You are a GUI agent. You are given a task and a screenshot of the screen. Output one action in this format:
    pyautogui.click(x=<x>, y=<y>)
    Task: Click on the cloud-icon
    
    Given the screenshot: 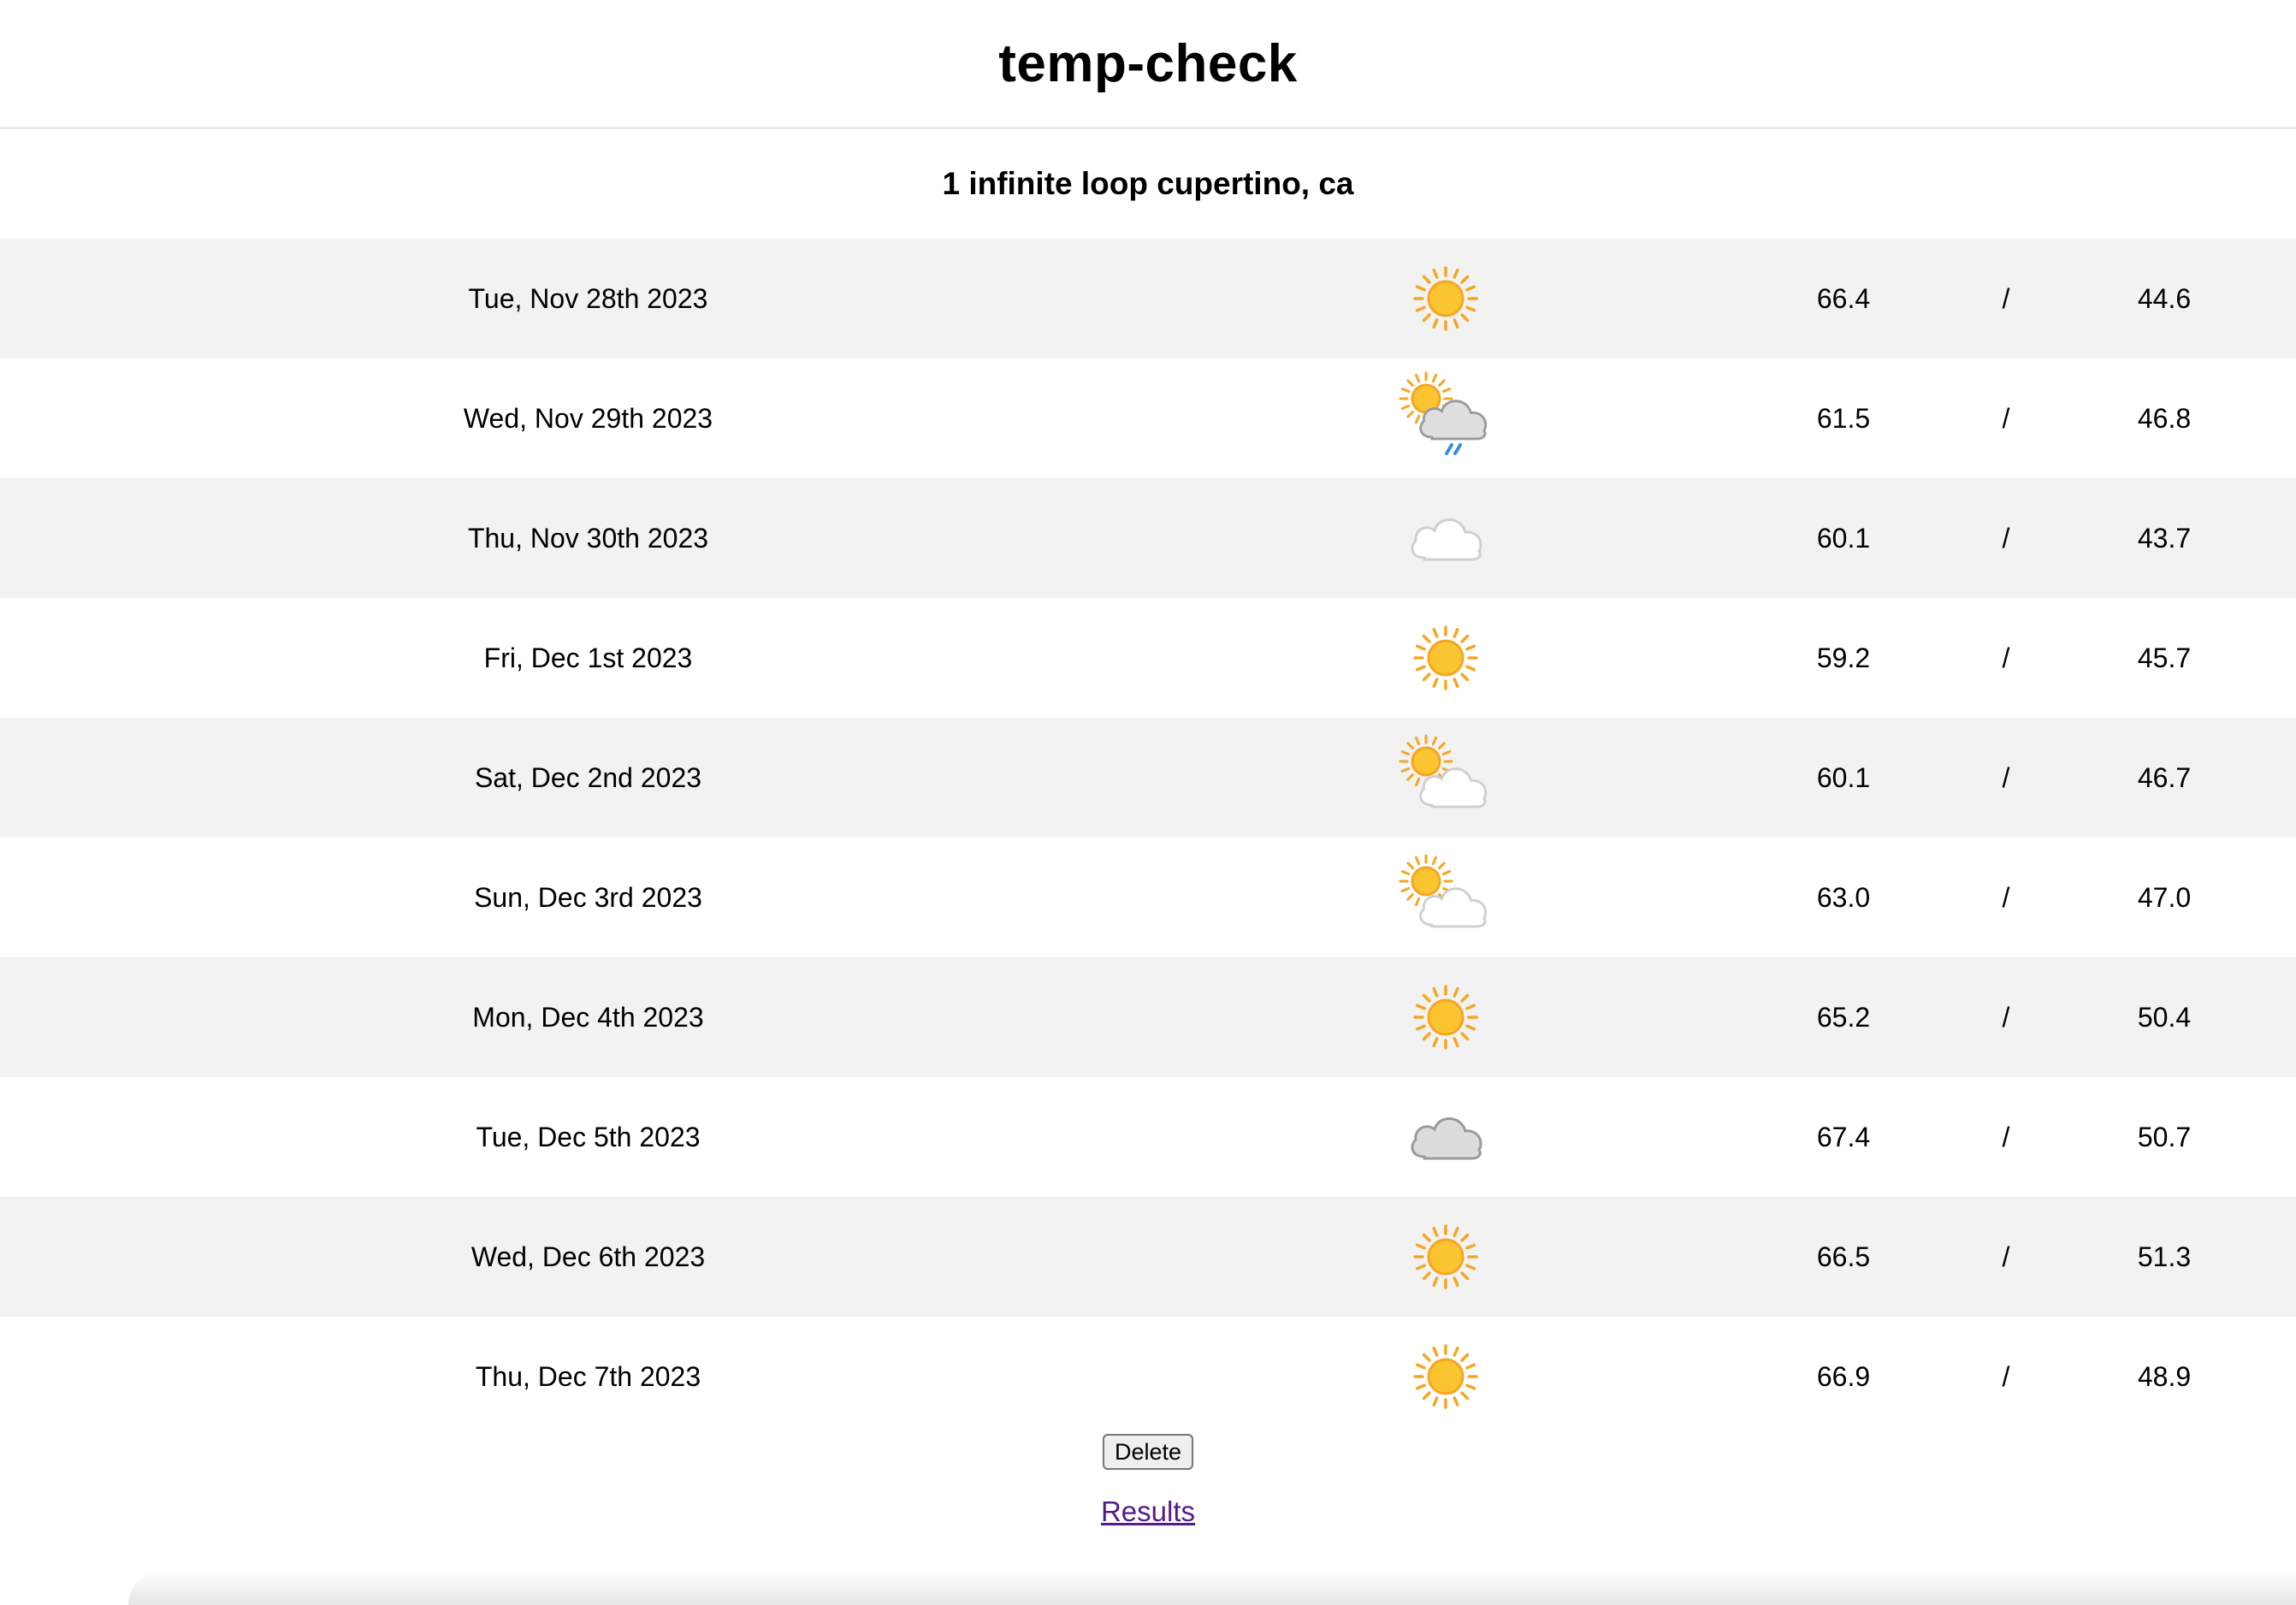 What is the action you would take?
    pyautogui.click(x=1445, y=538)
    